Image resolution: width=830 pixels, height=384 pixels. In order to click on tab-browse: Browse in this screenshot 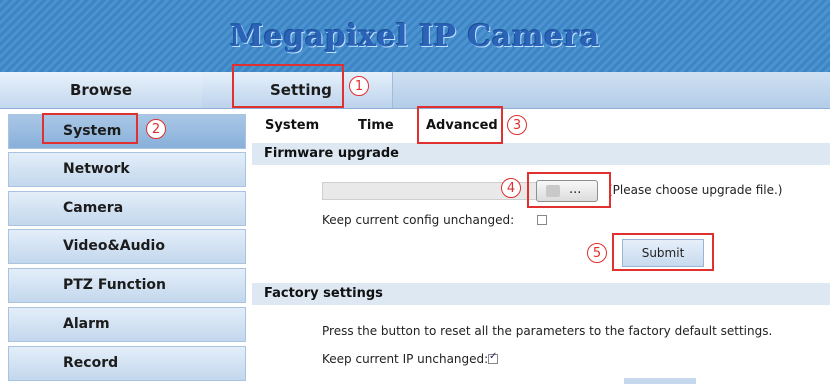, I will do `click(101, 90)`.